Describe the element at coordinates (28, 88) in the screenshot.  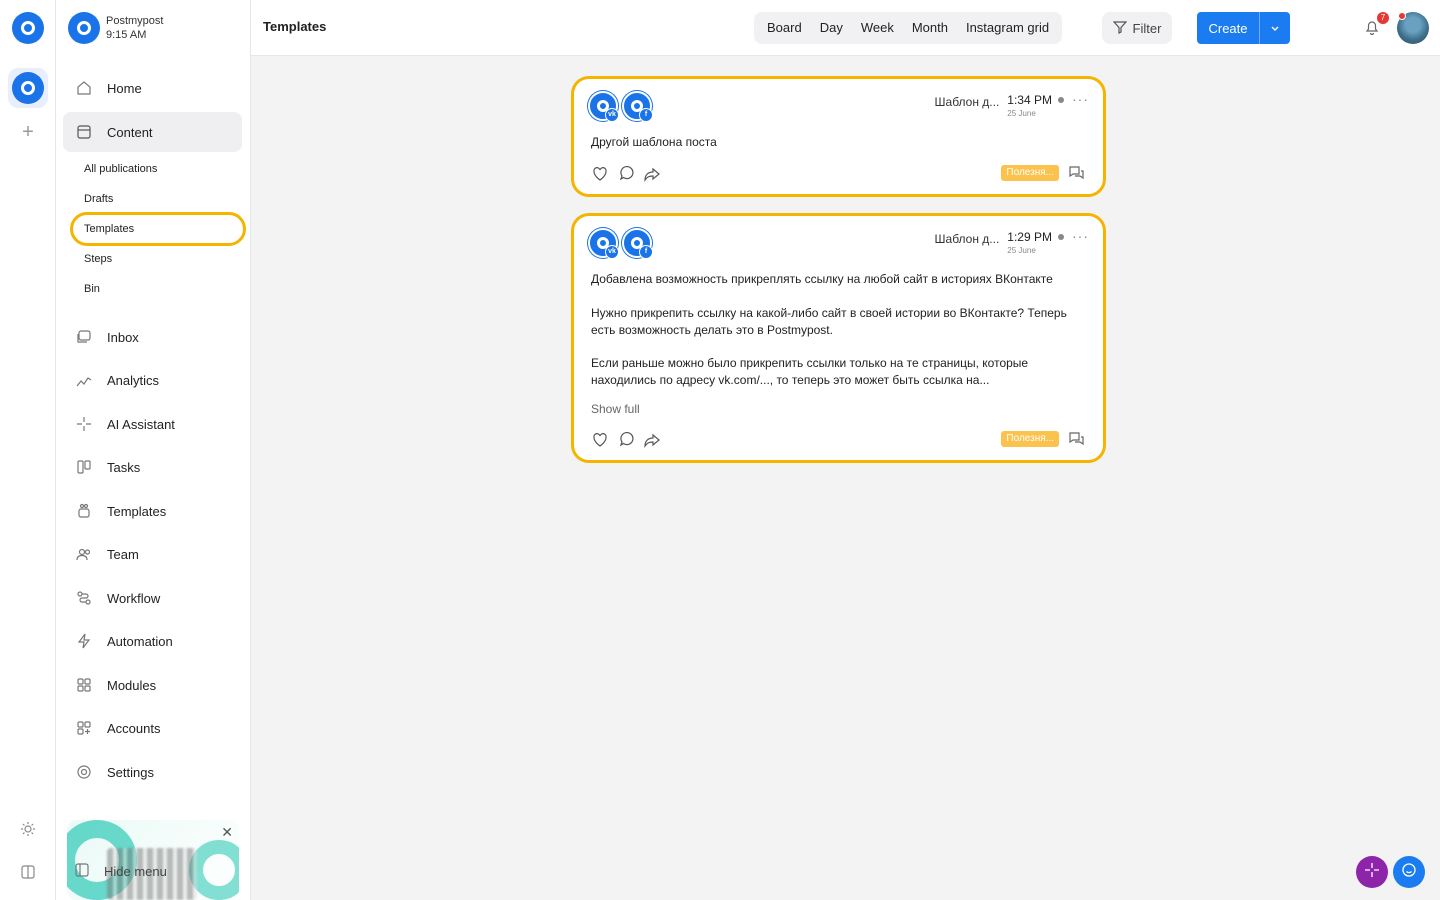
I see `workspace-switch-postmypost` at that location.